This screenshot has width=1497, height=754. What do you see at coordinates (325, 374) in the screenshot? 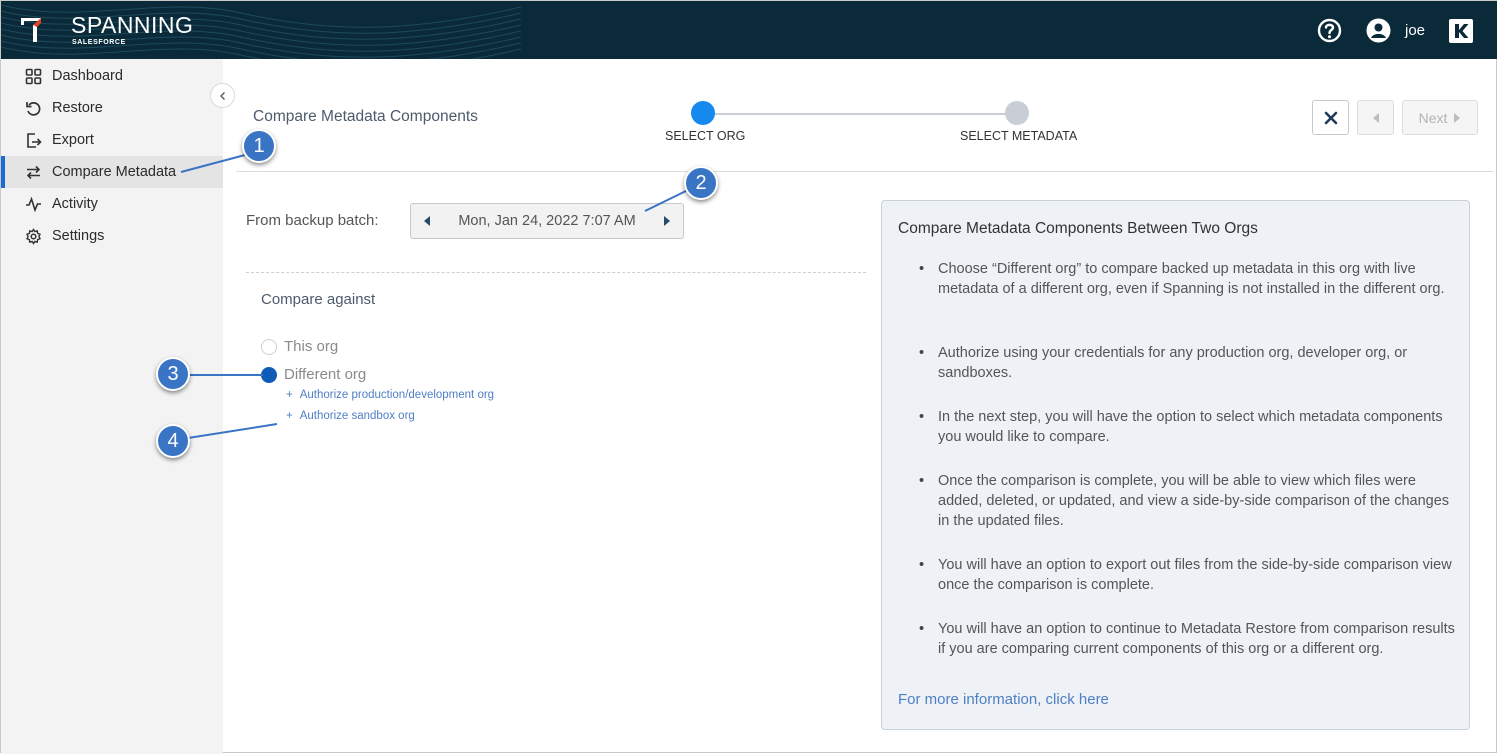
I see `radio-label: Different org` at bounding box center [325, 374].